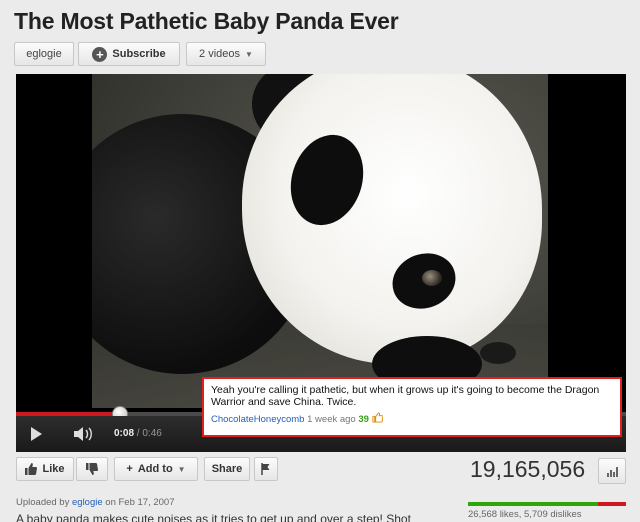 The width and height of the screenshot is (640, 522). What do you see at coordinates (43, 502) in the screenshot?
I see `upload-prefix: Uploaded by` at bounding box center [43, 502].